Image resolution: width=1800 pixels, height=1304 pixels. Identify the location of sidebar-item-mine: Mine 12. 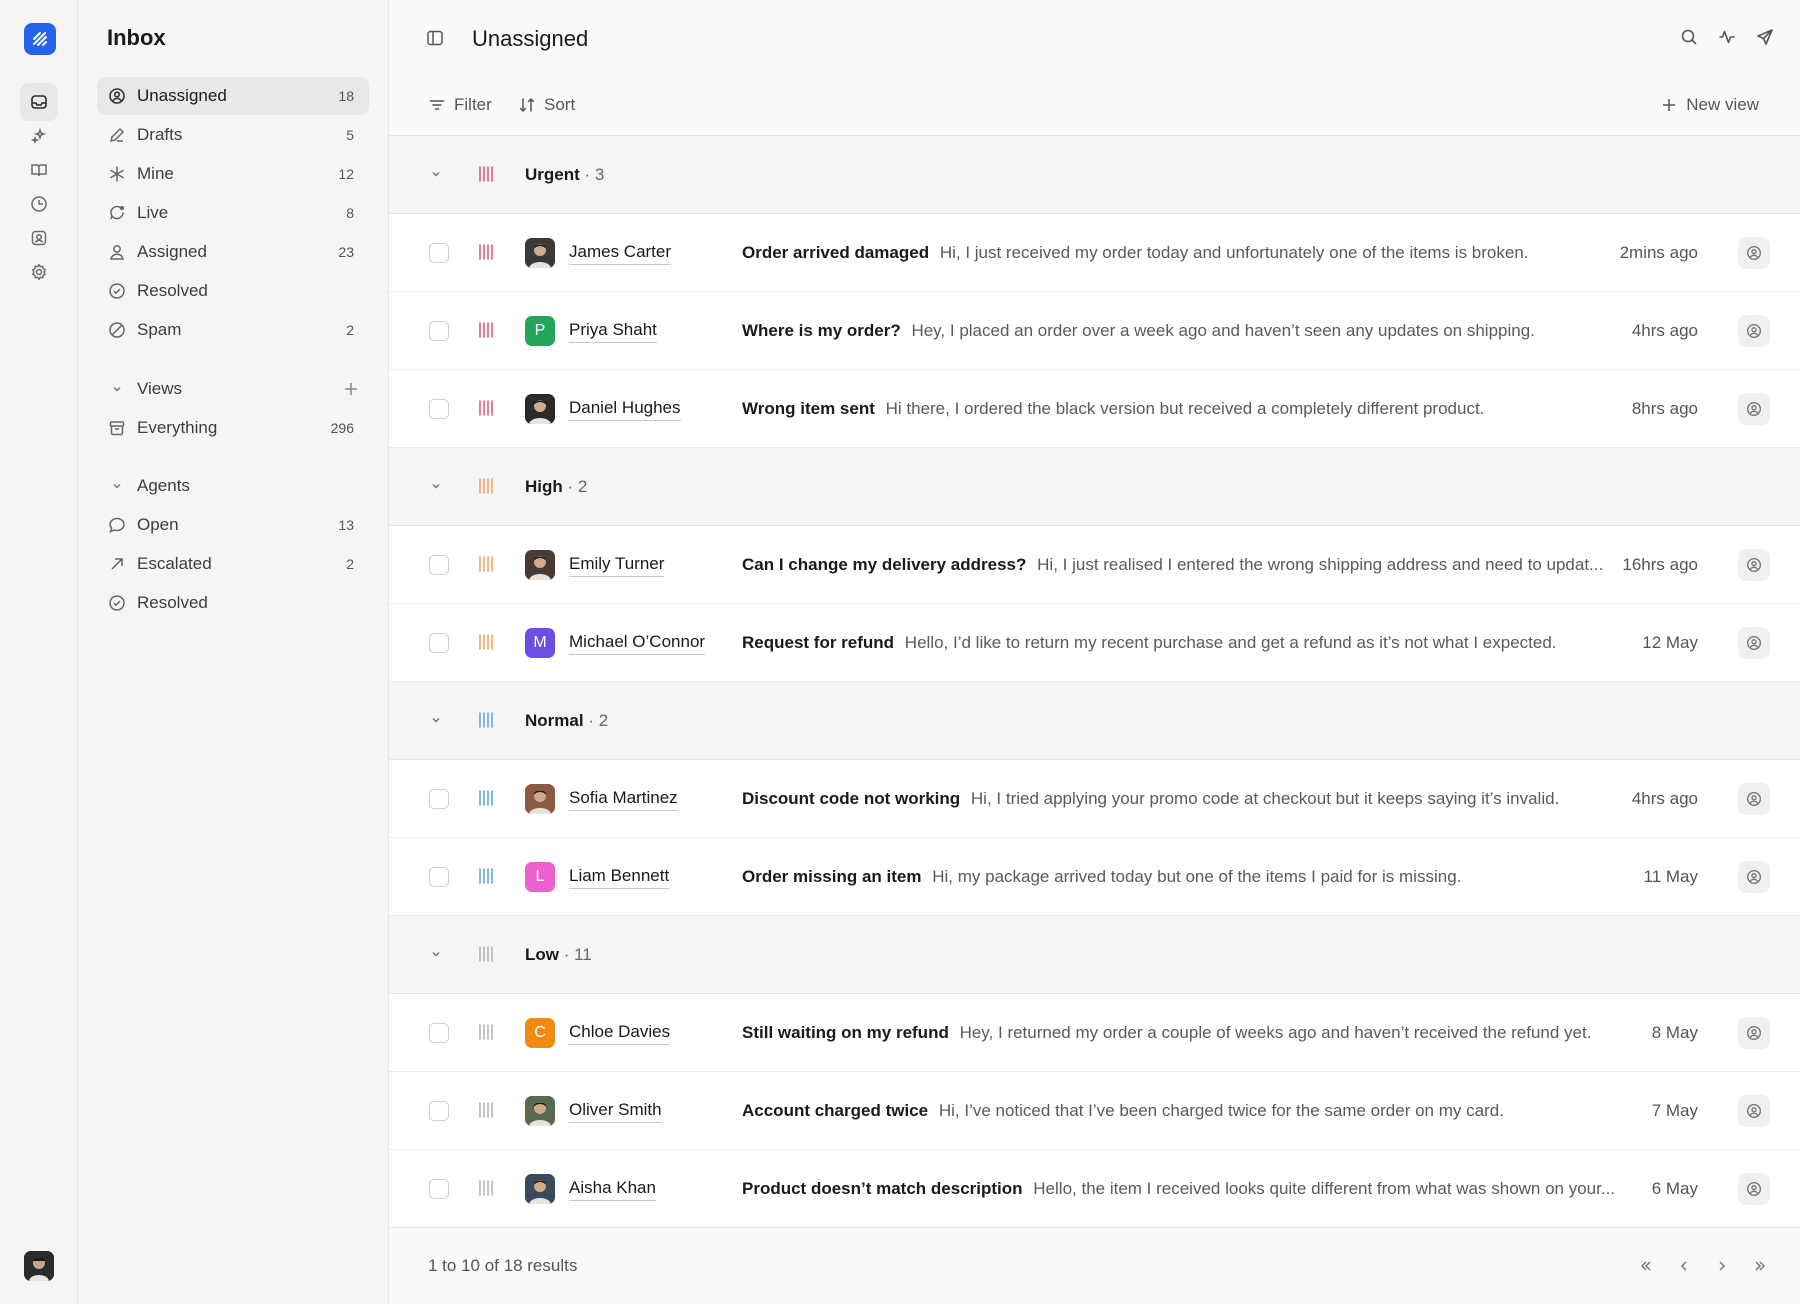
(233, 174).